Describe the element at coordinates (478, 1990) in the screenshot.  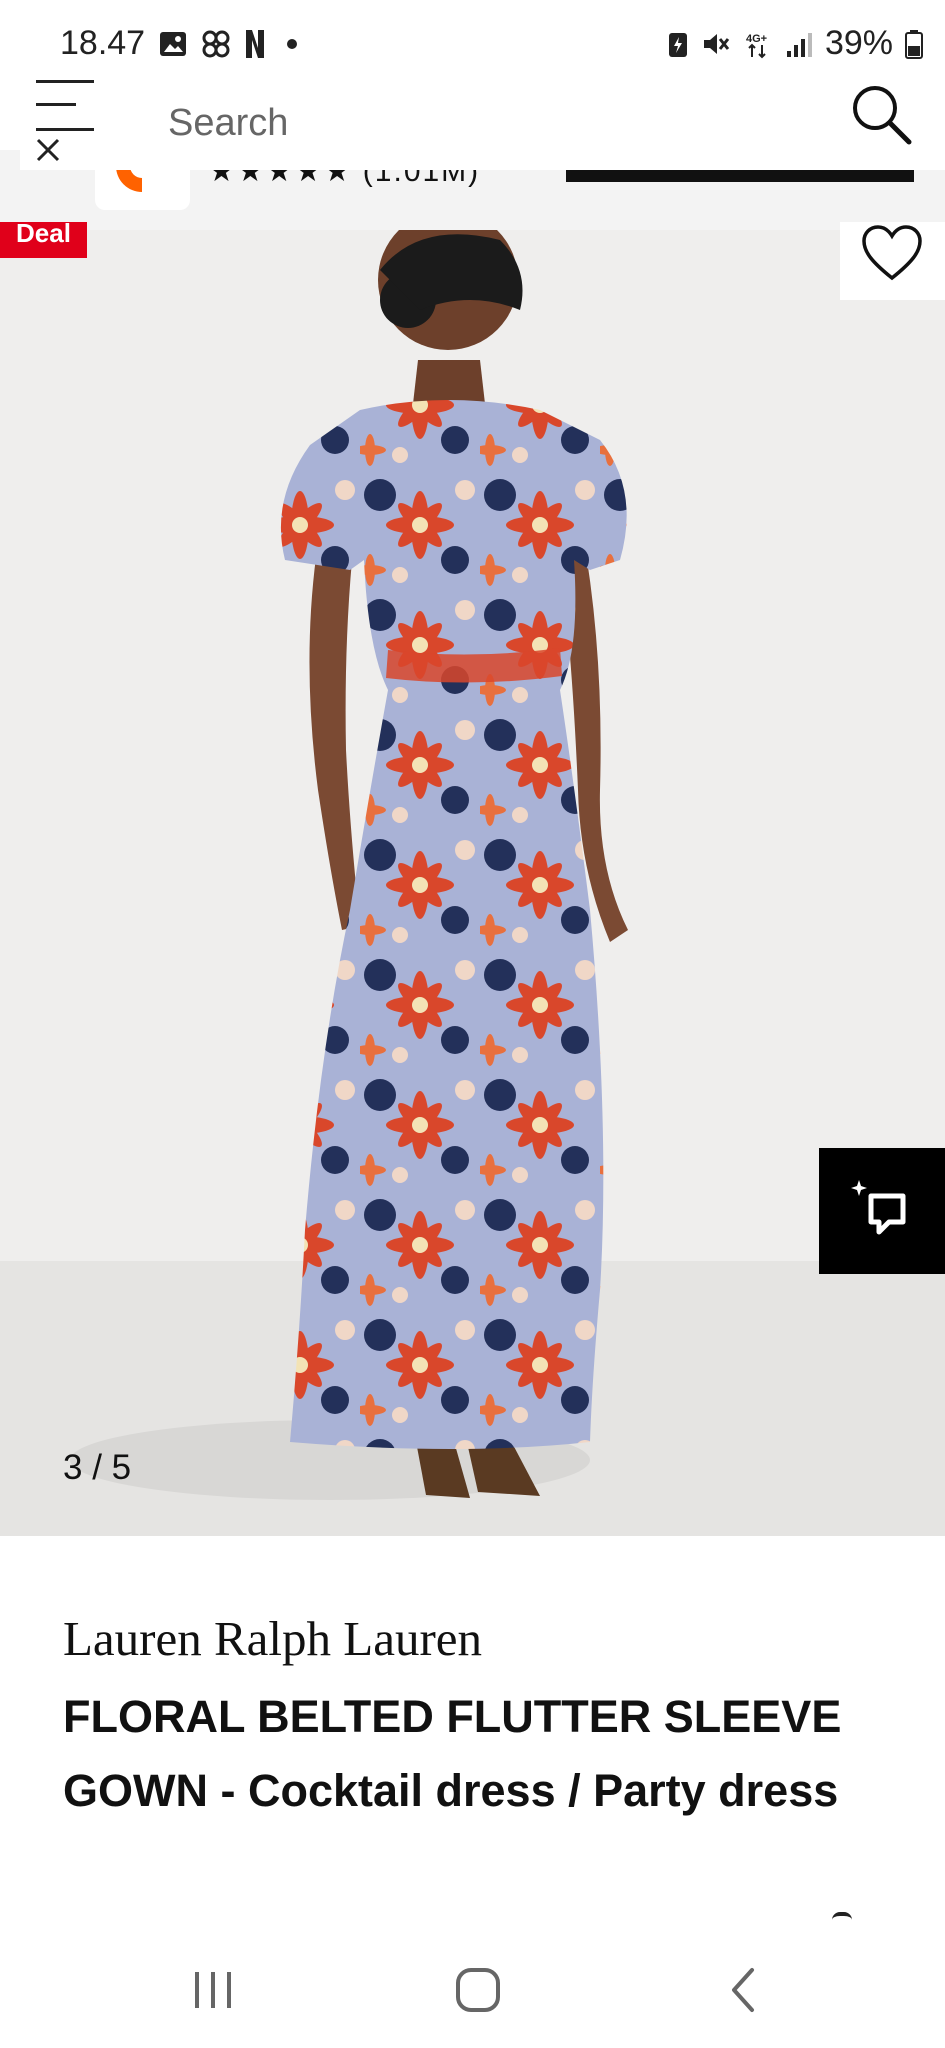
I see `home-icon` at that location.